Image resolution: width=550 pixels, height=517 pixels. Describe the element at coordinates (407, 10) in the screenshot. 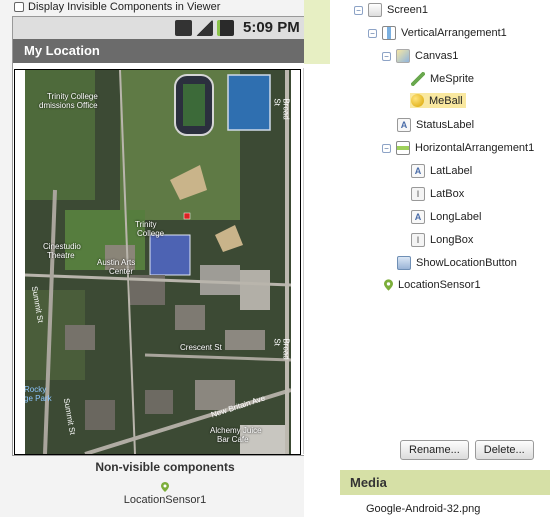

I see `tree-item-label: Screen1` at that location.